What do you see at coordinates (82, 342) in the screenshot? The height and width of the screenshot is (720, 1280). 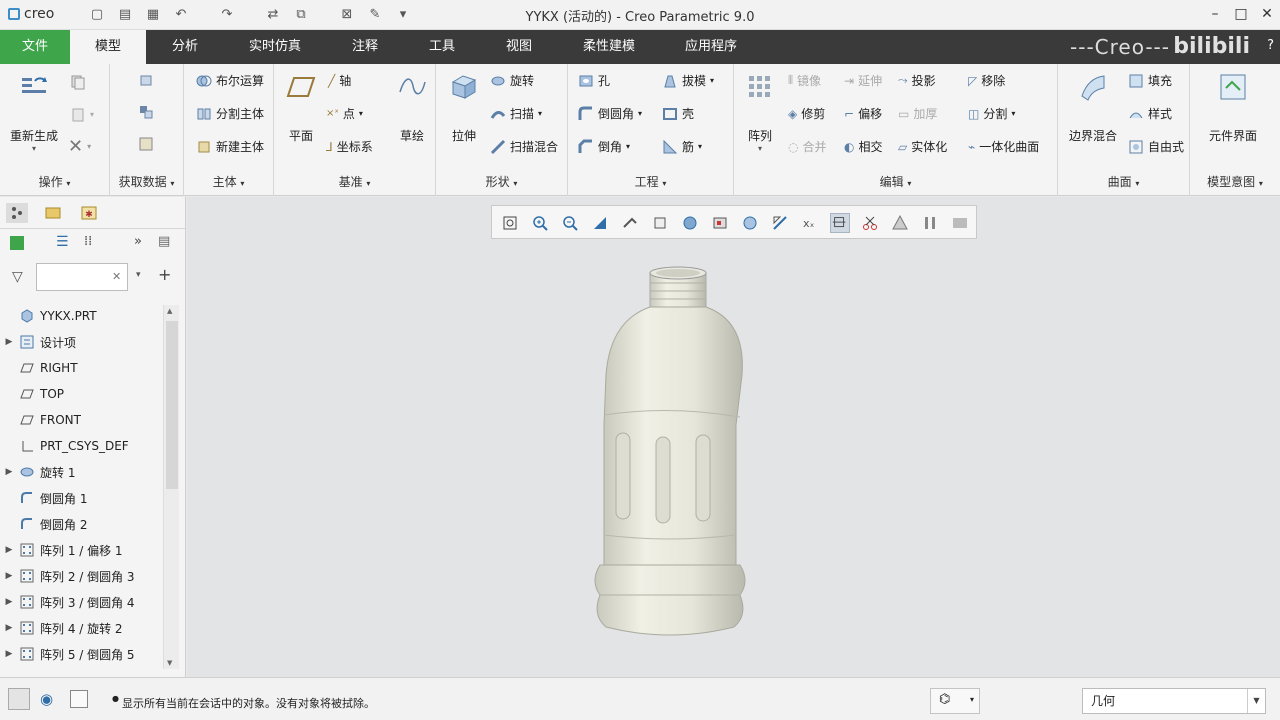 I see `tree-item: ▶ 设计项` at bounding box center [82, 342].